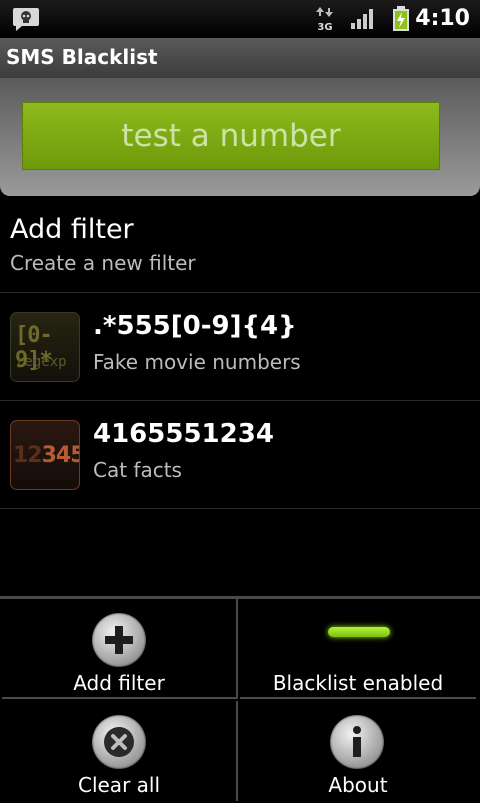  Describe the element at coordinates (240, 19) in the screenshot. I see `status-bar: 3G 4:10` at that location.